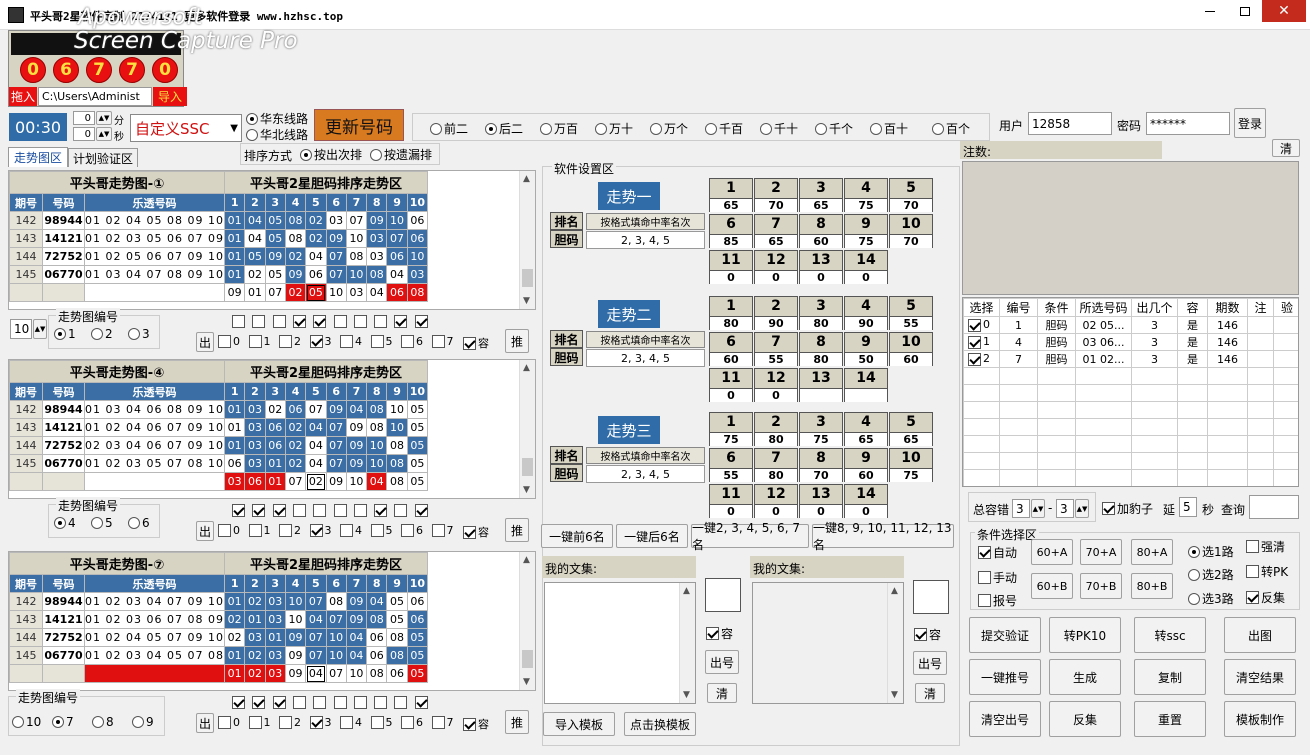  Describe the element at coordinates (1170, 677) in the screenshot. I see `action-button-6: 复制` at that location.